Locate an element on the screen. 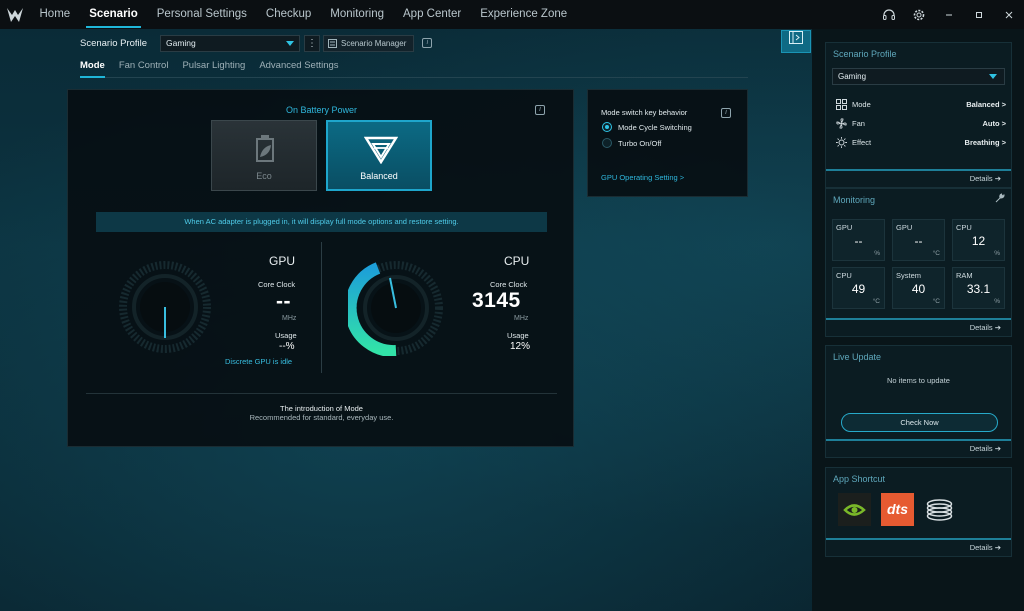 Image resolution: width=1024 pixels, height=611 pixels. battery-power-title: On Battery Power is located at coordinates (321, 110).